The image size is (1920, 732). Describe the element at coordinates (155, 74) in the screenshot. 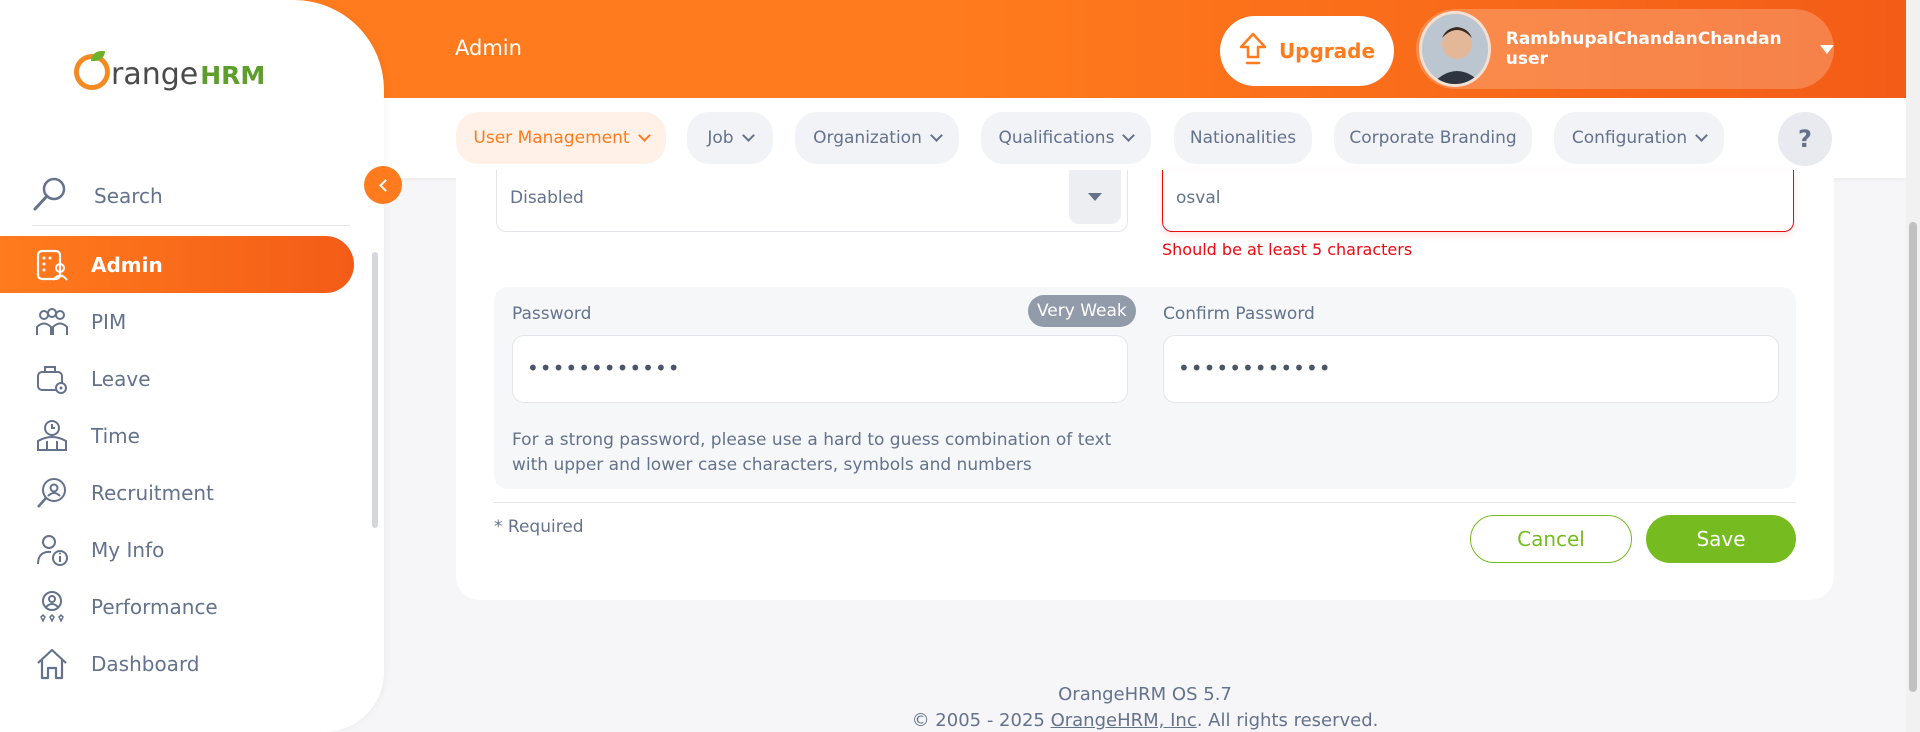

I see `logo-text: range` at that location.